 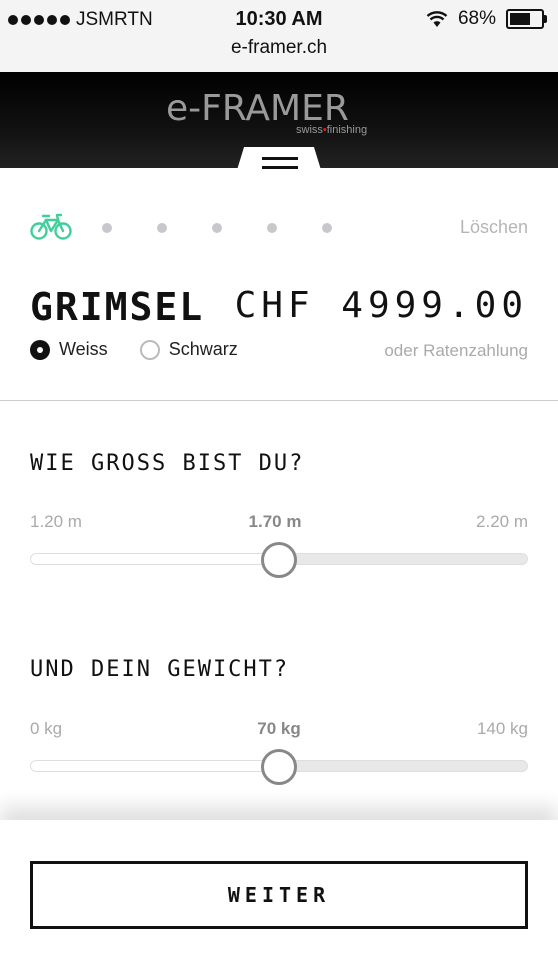 I want to click on logo: e-FRAMER swiss•finishing, so click(x=279, y=111).